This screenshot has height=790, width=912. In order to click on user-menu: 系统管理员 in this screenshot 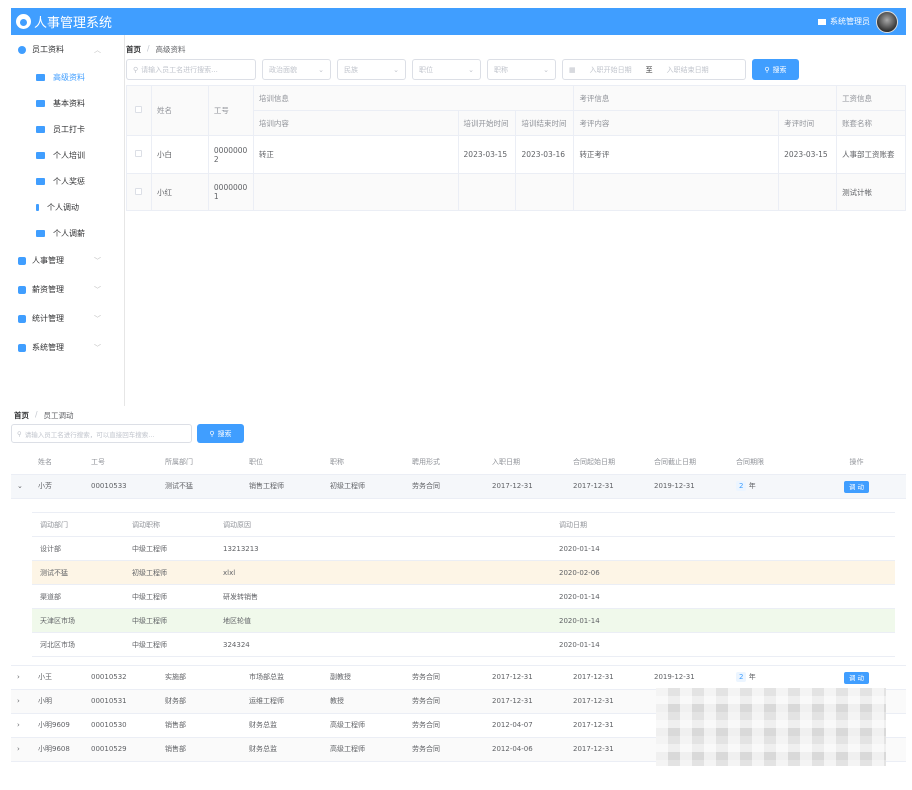, I will do `click(858, 21)`.